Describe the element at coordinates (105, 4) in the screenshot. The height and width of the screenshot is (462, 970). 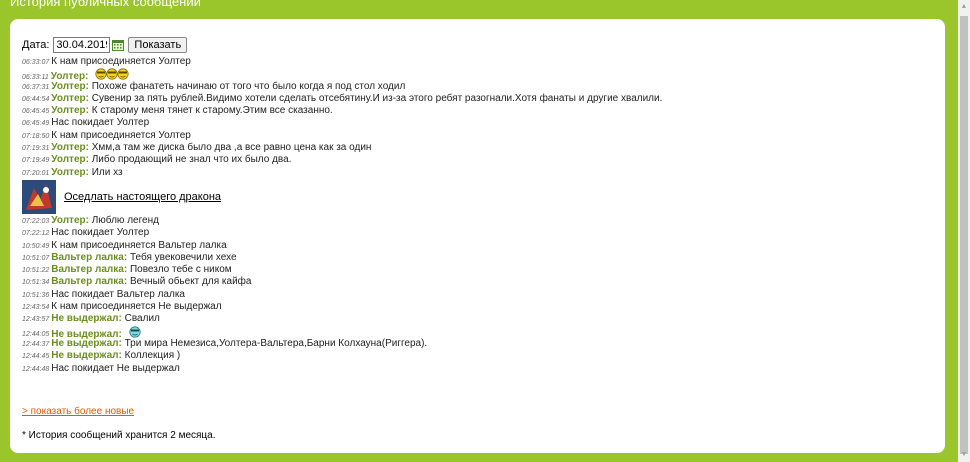
I see `page-title: История публичных сообщений` at that location.